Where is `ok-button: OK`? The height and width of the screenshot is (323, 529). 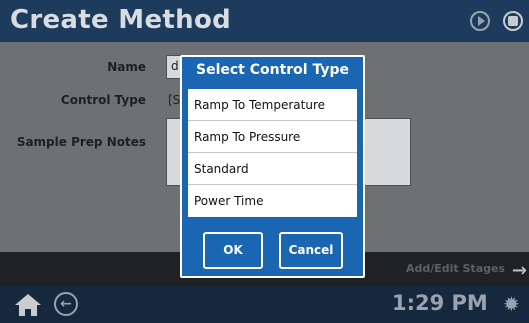 ok-button: OK is located at coordinates (233, 250).